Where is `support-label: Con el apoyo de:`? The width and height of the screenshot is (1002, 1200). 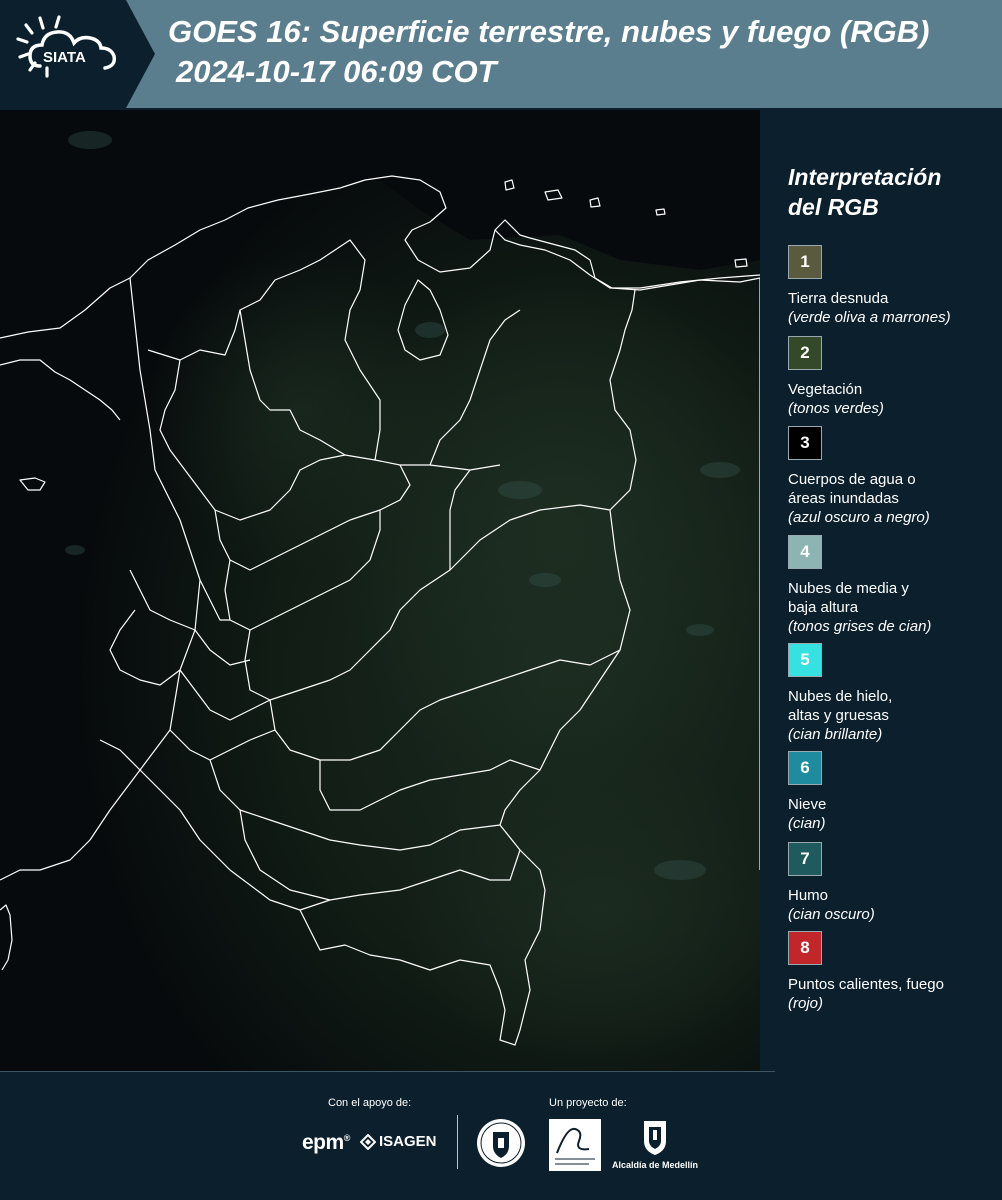
support-label: Con el apoyo de: is located at coordinates (370, 1103).